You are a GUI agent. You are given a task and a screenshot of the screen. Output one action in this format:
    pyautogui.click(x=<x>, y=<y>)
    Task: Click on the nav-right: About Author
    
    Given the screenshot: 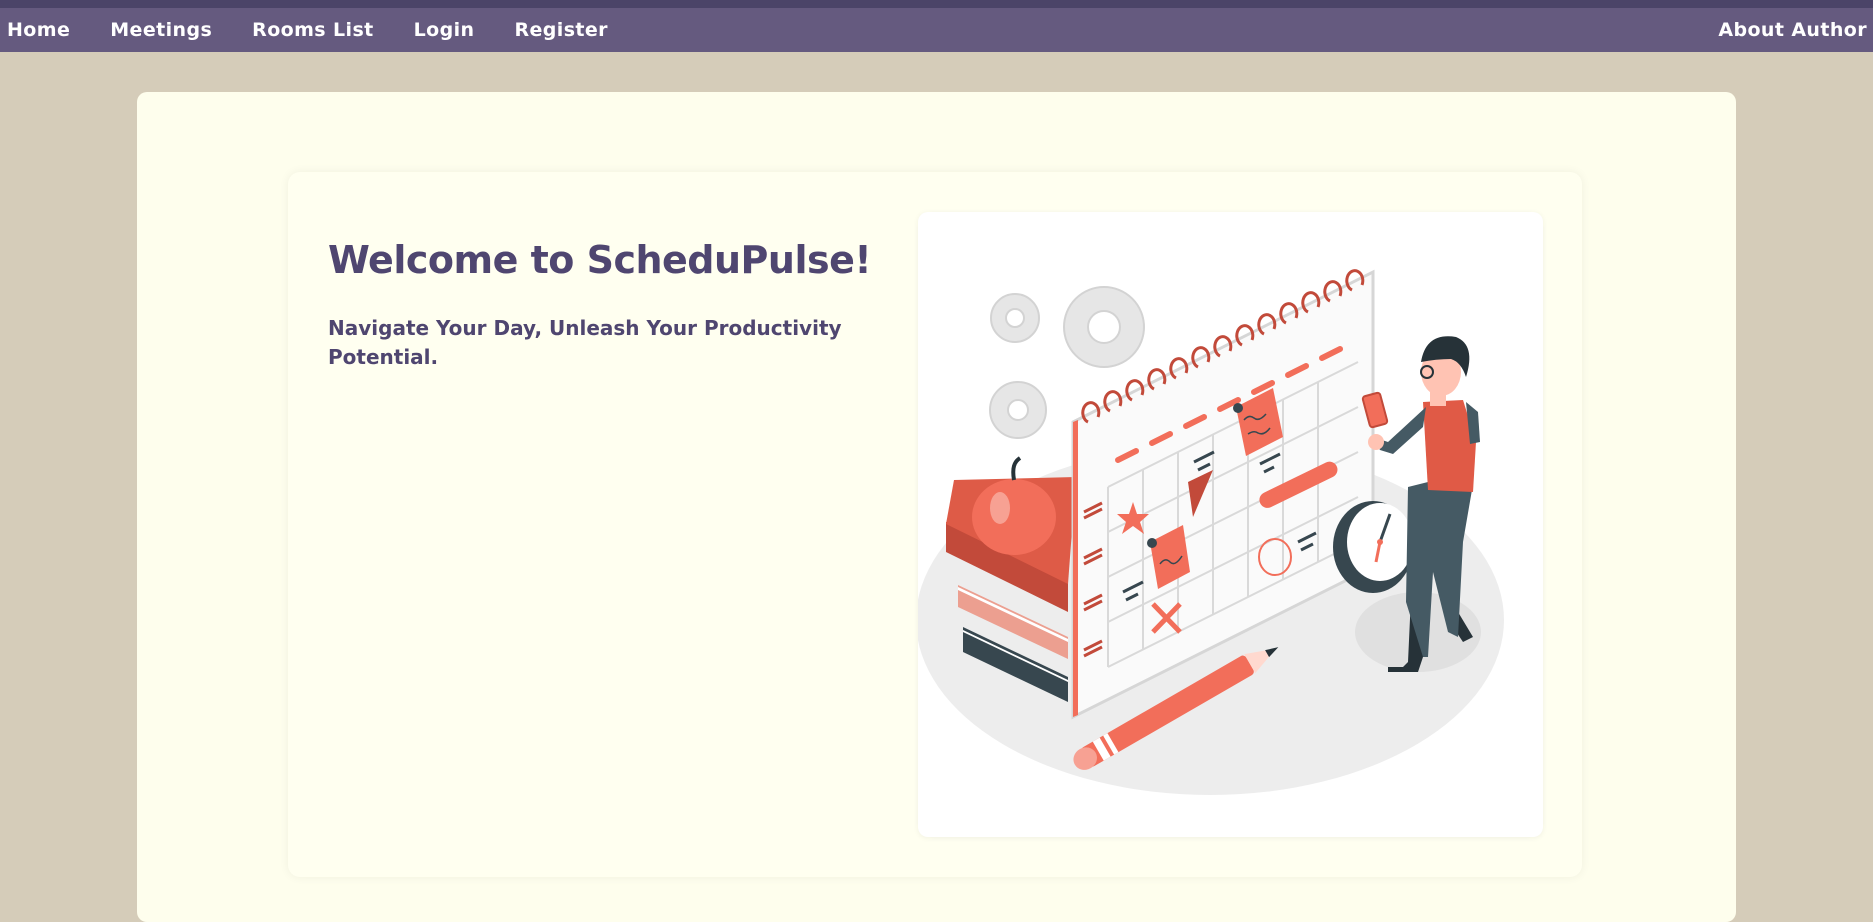 What is the action you would take?
    pyautogui.click(x=1792, y=30)
    